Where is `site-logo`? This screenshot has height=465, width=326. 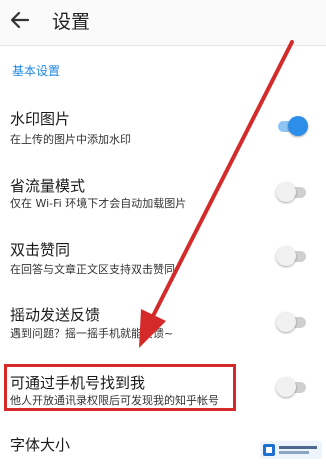
site-logo is located at coordinates (291, 450).